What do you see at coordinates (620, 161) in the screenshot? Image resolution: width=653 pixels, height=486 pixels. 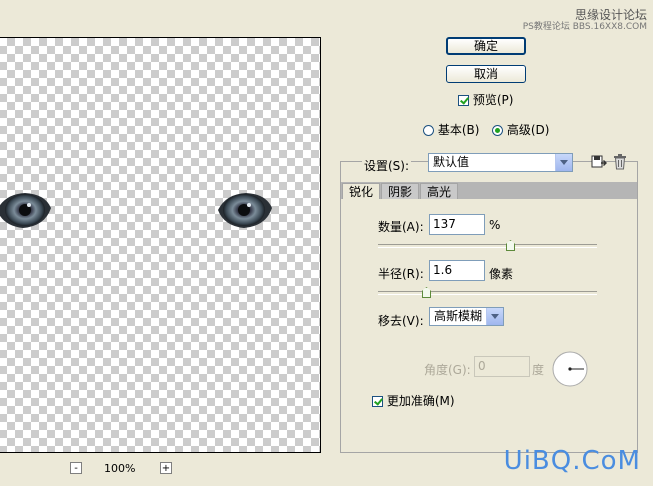 I see `trash-icon` at bounding box center [620, 161].